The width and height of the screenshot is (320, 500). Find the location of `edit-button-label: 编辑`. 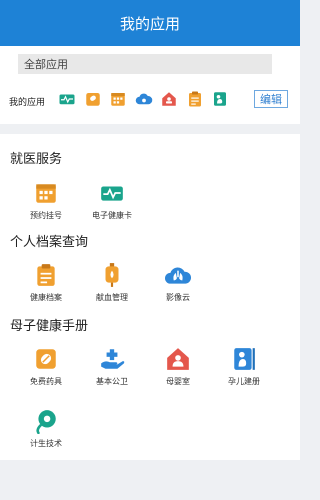

edit-button-label: 编辑 is located at coordinates (271, 99).